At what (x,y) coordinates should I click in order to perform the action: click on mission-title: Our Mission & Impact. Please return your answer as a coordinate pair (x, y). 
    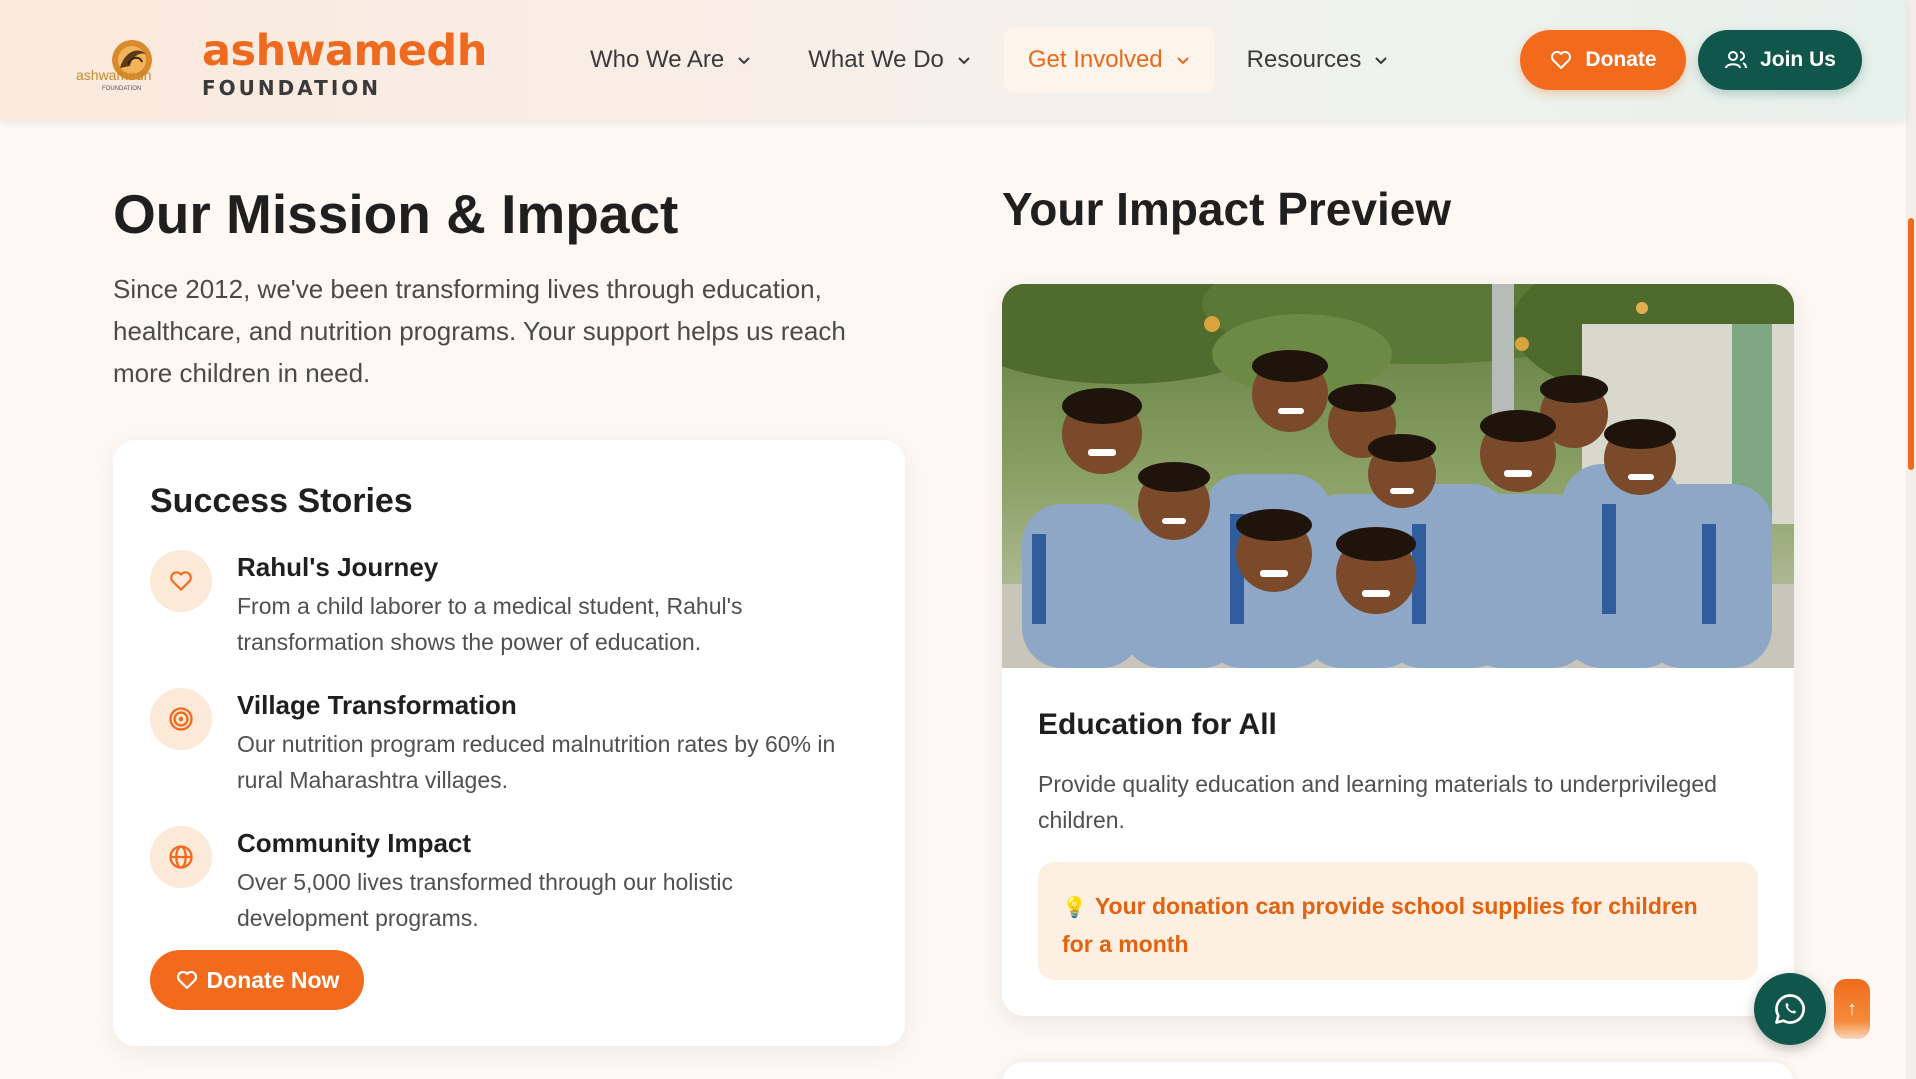
    Looking at the image, I should click on (396, 214).